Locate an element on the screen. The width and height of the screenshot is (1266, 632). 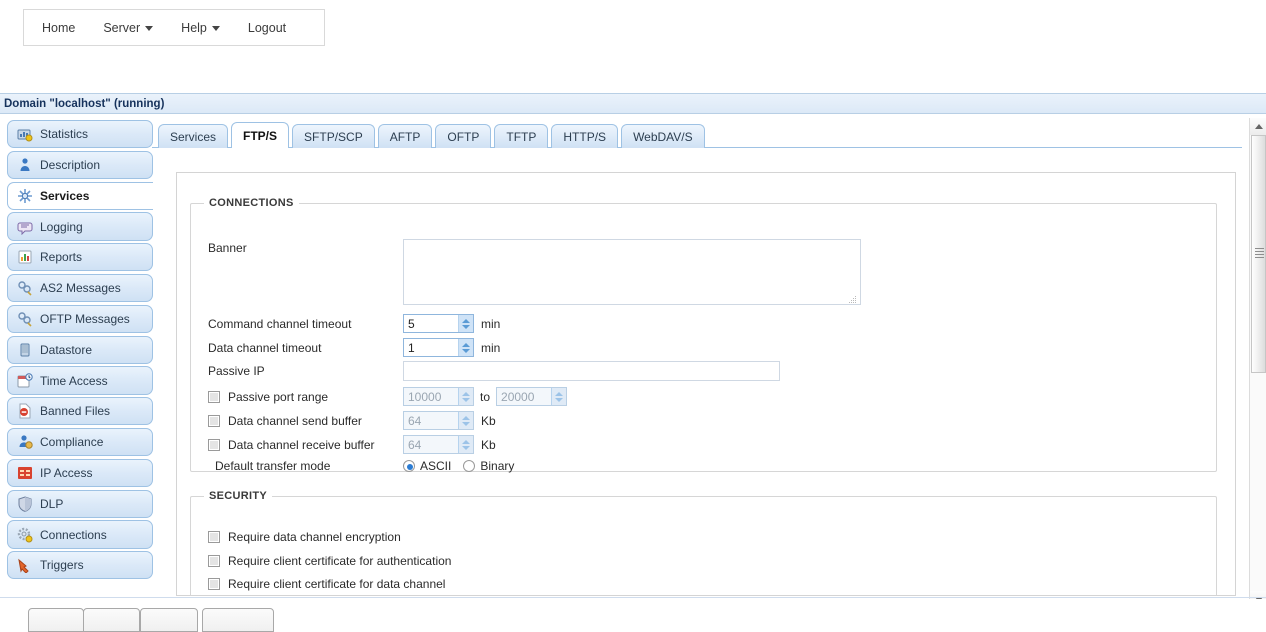
command-channel-timeout-unit: min is located at coordinates (491, 323).